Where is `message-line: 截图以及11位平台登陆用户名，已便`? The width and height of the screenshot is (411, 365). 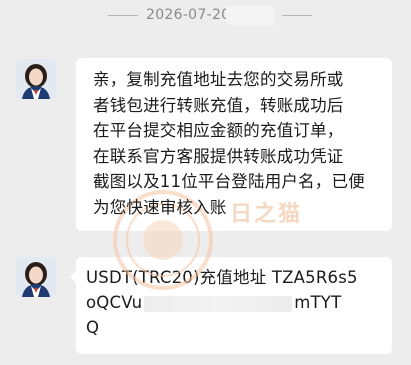
message-line: 截图以及11位平台登陆用户名，已便 is located at coordinates (229, 182).